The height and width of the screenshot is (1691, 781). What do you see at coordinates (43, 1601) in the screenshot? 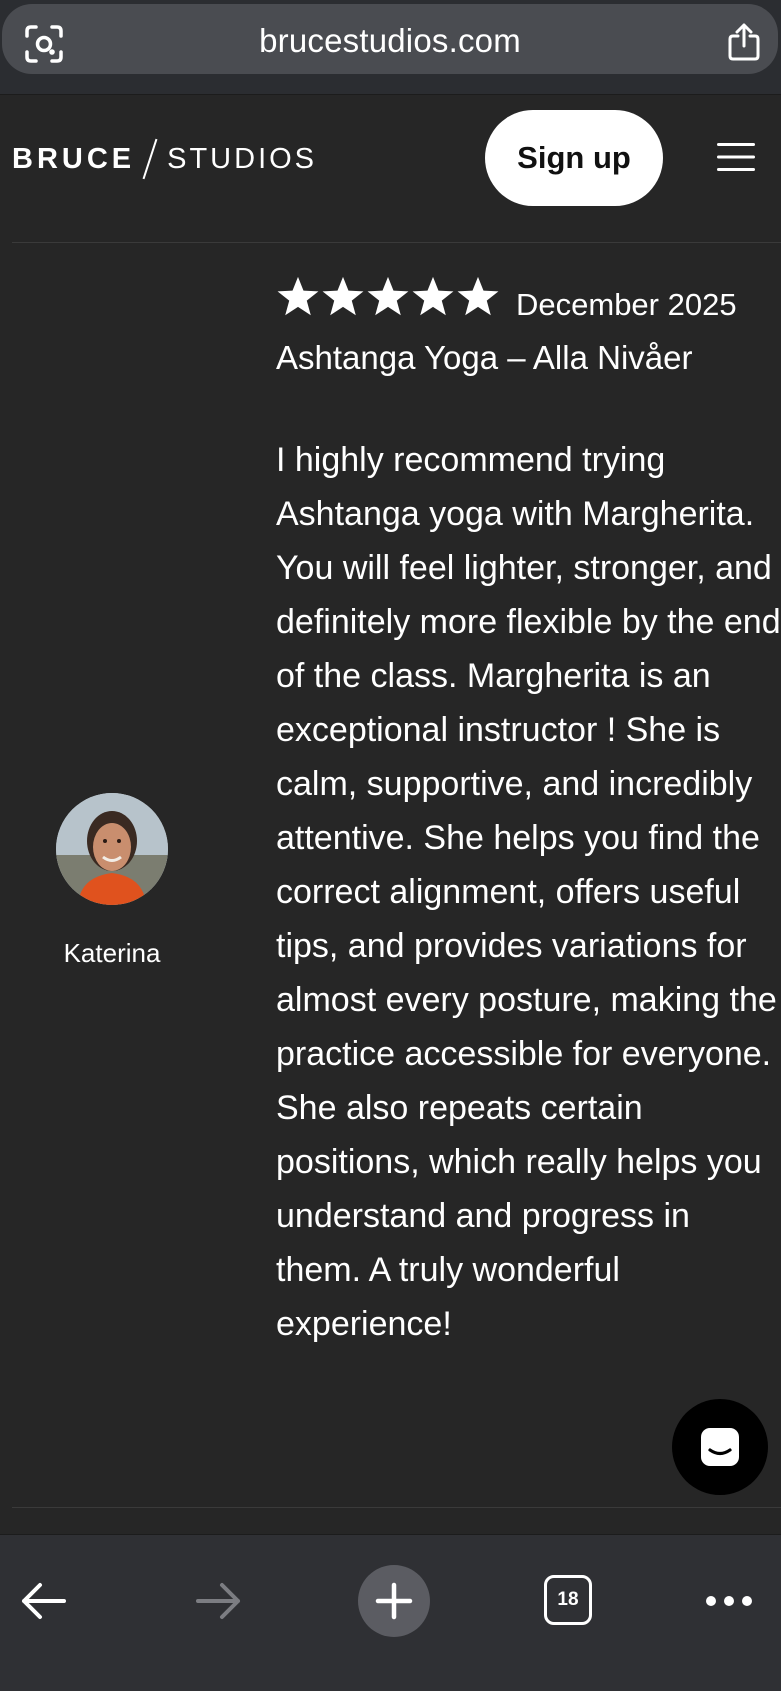
I see `arrow-left-icon` at bounding box center [43, 1601].